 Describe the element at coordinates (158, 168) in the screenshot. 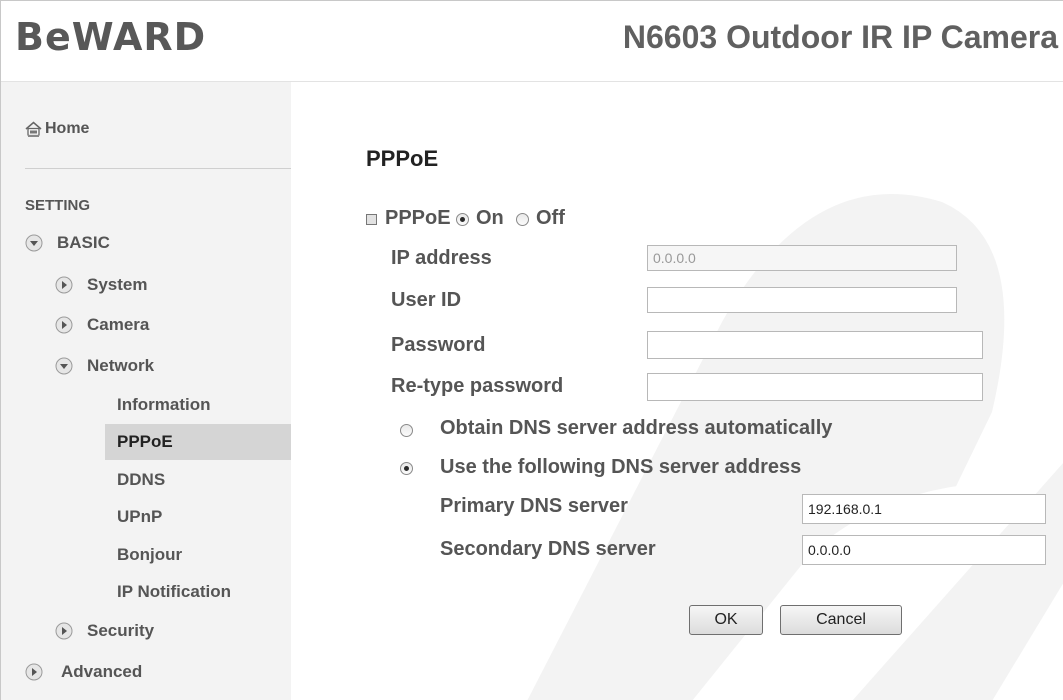

I see `sidebar-divider` at that location.